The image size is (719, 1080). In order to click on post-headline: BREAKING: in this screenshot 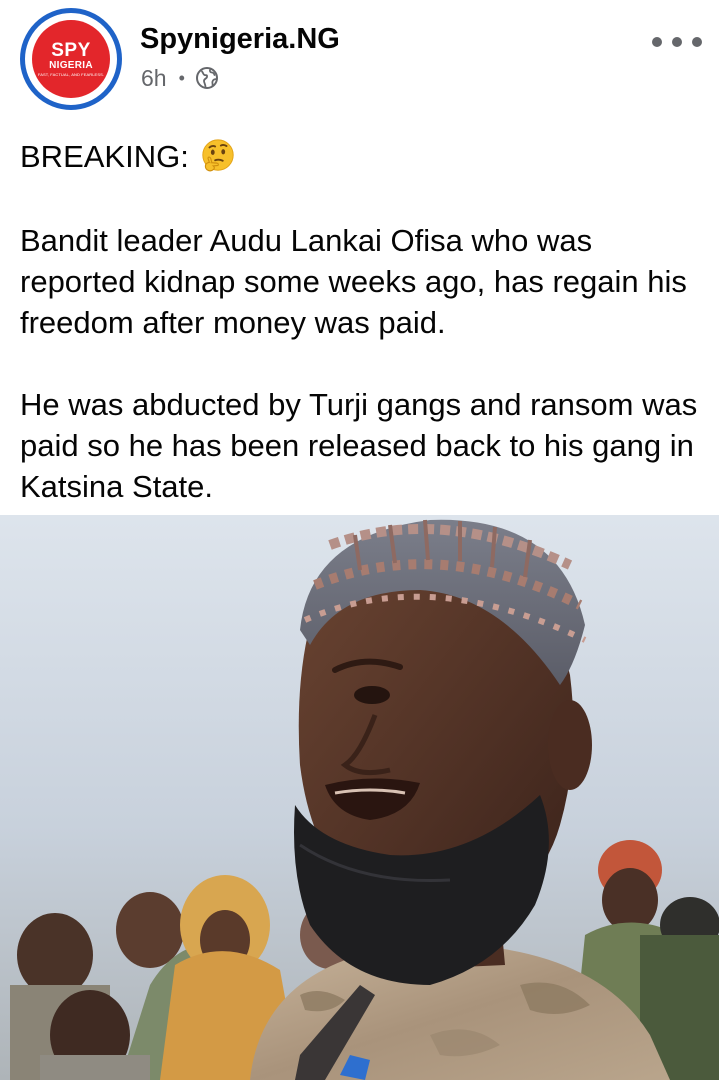, I will do `click(104, 156)`.